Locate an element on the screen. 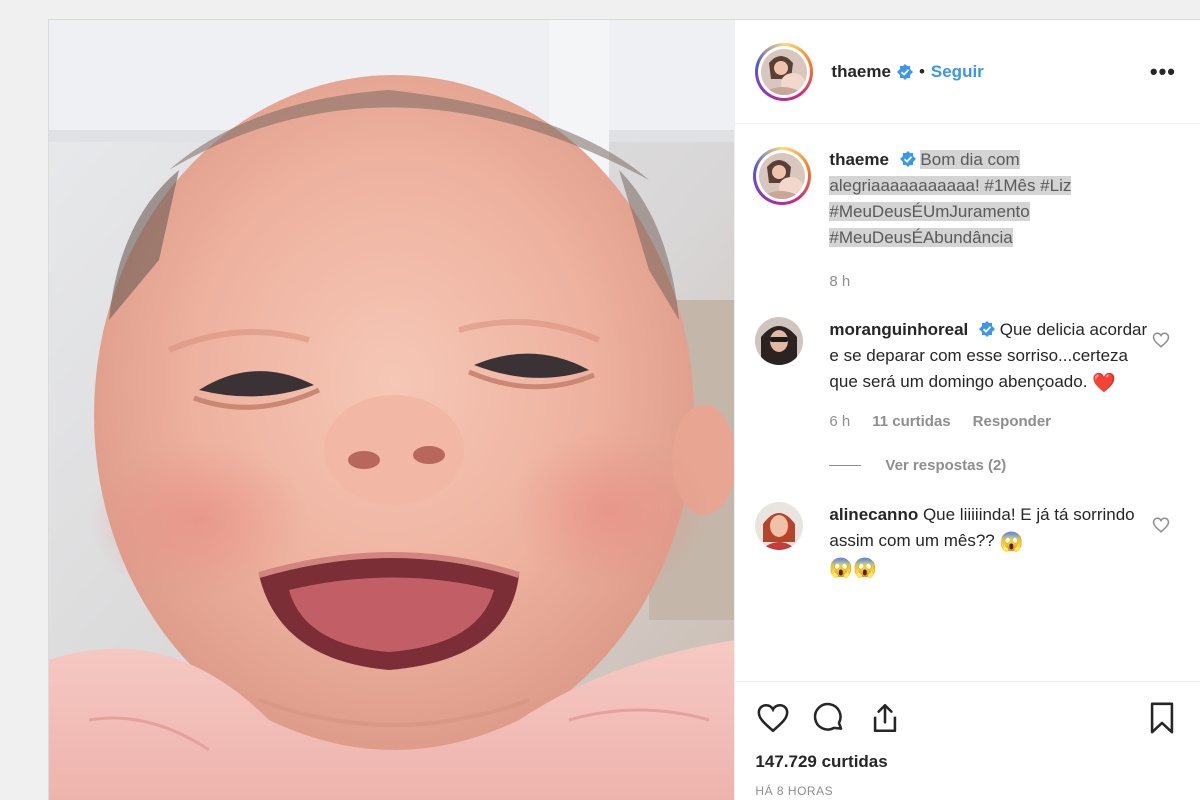 This screenshot has width=1200, height=800. bookmark-icon is located at coordinates (1162, 718).